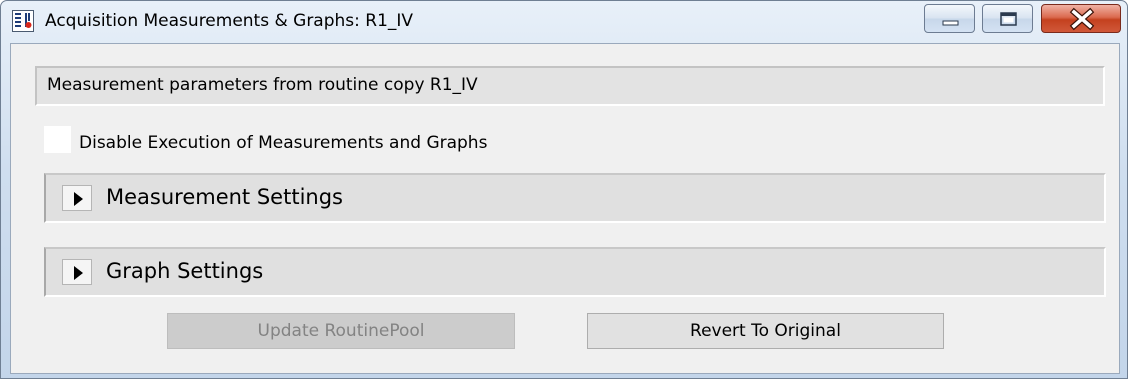 This screenshot has height=381, width=1130. Describe the element at coordinates (184, 271) in the screenshot. I see `graph-settings-label: Graph Settings` at that location.